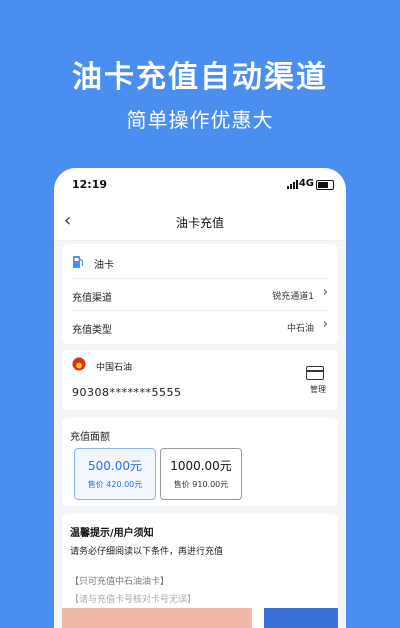  What do you see at coordinates (201, 474) in the screenshot?
I see `amount-option-1000: 1000.00元 售价 910.00元` at bounding box center [201, 474].